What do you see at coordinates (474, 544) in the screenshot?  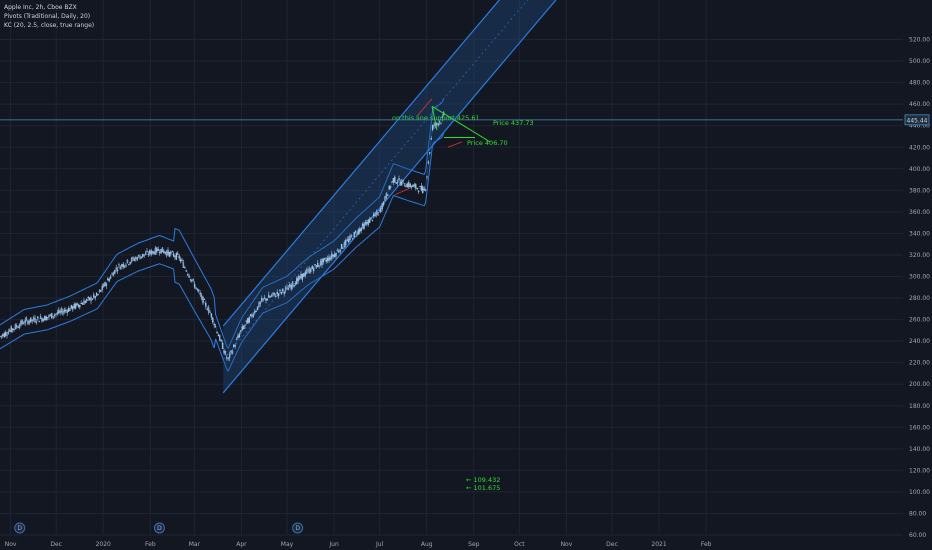 I see `time-tick-label: Sep` at bounding box center [474, 544].